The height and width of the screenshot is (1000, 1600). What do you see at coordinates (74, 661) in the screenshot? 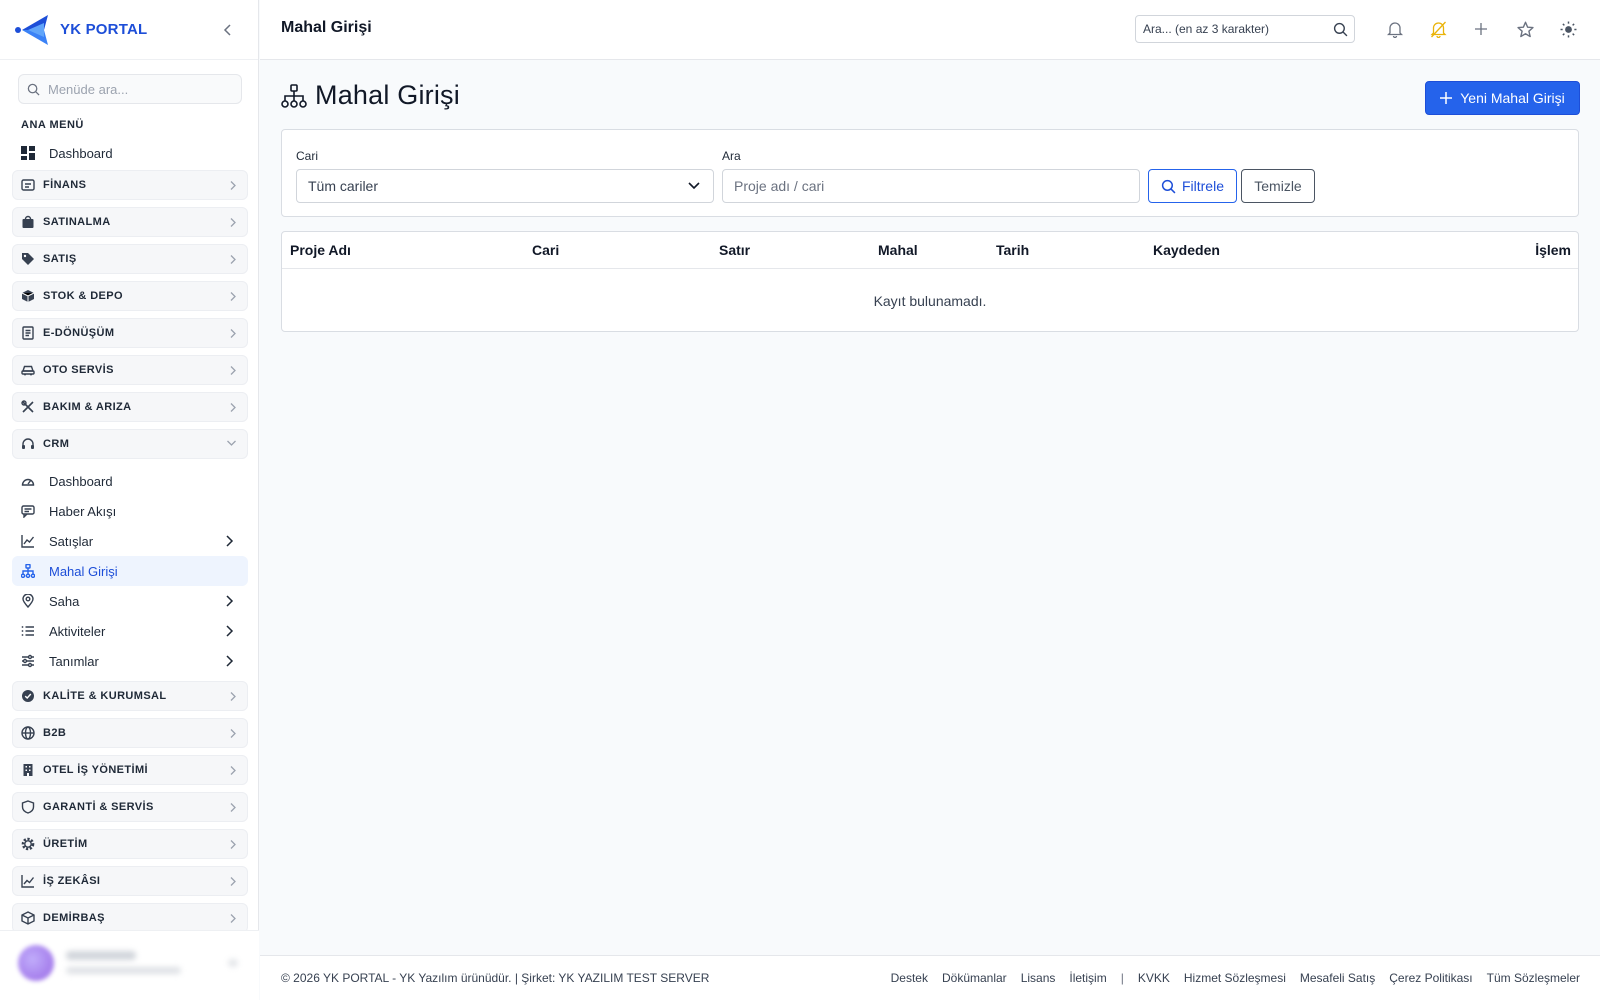
I see `sidebar-item-label: Tanımlar` at bounding box center [74, 661].